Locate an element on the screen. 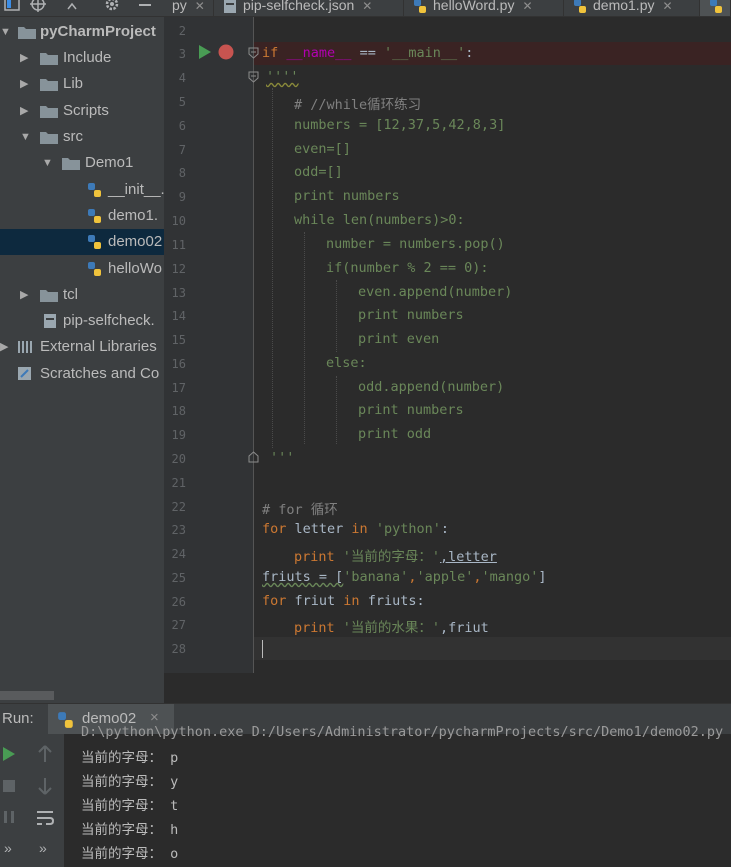 The height and width of the screenshot is (867, 731). line-number: 26 is located at coordinates (178, 602).